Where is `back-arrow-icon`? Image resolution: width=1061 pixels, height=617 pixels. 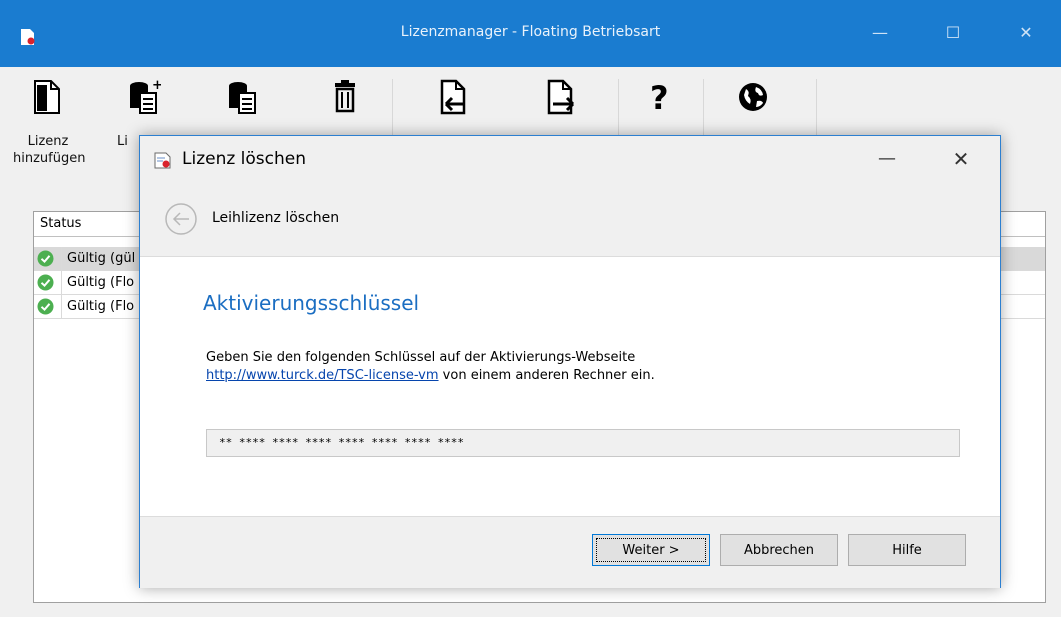
back-arrow-icon is located at coordinates (181, 219).